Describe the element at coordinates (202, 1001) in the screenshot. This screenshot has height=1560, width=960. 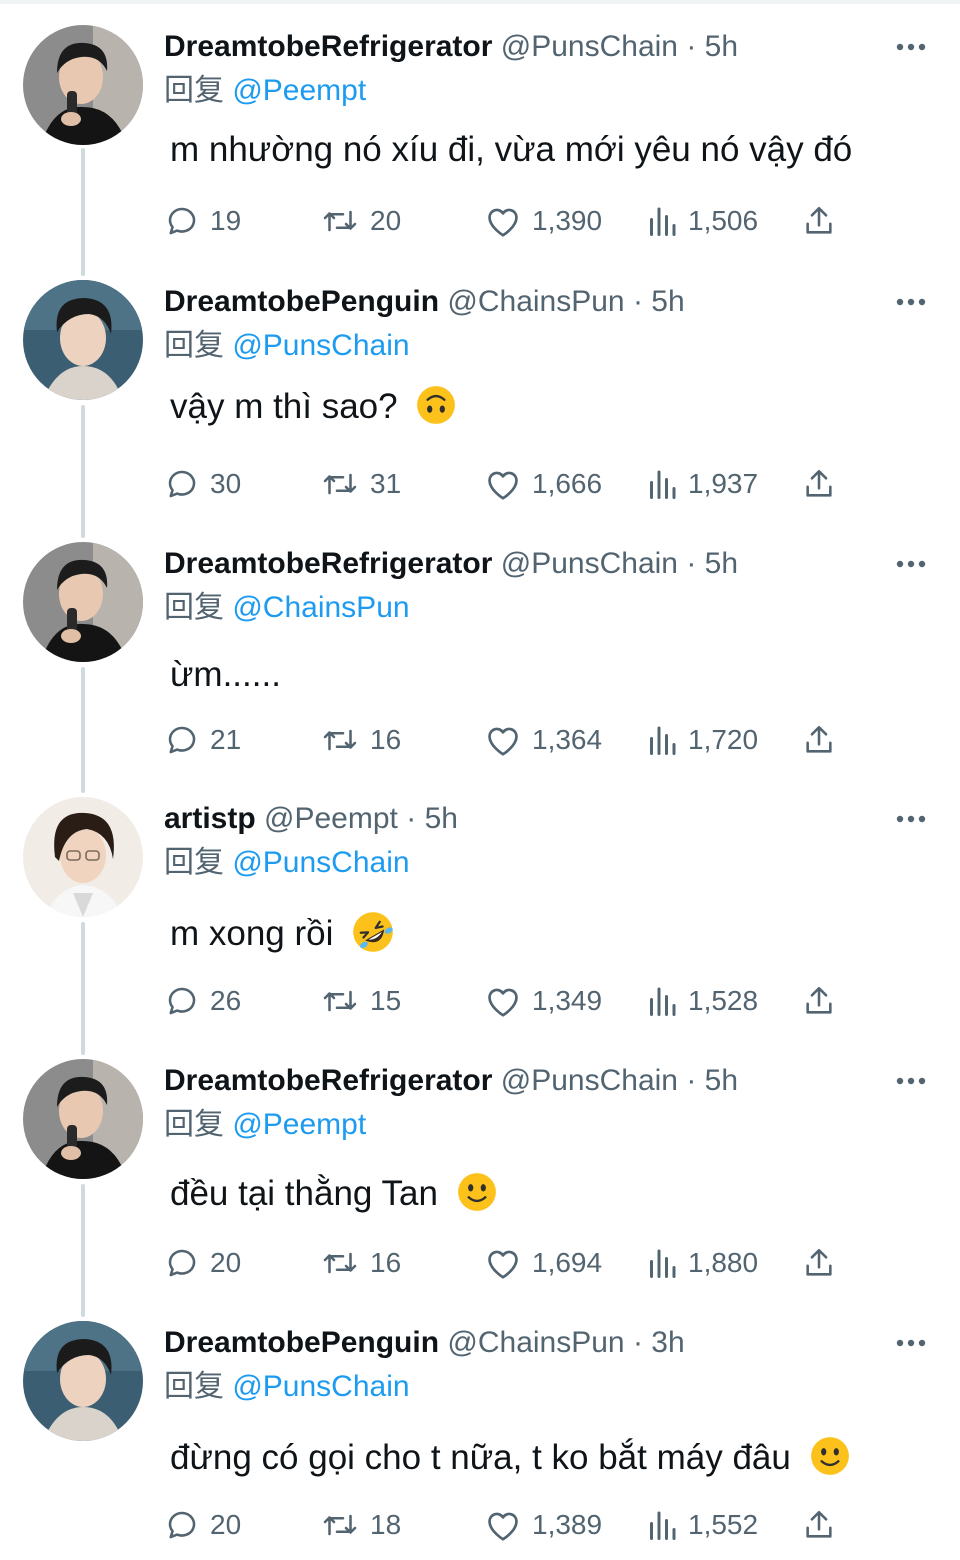
I see `reply-button: 26` at that location.